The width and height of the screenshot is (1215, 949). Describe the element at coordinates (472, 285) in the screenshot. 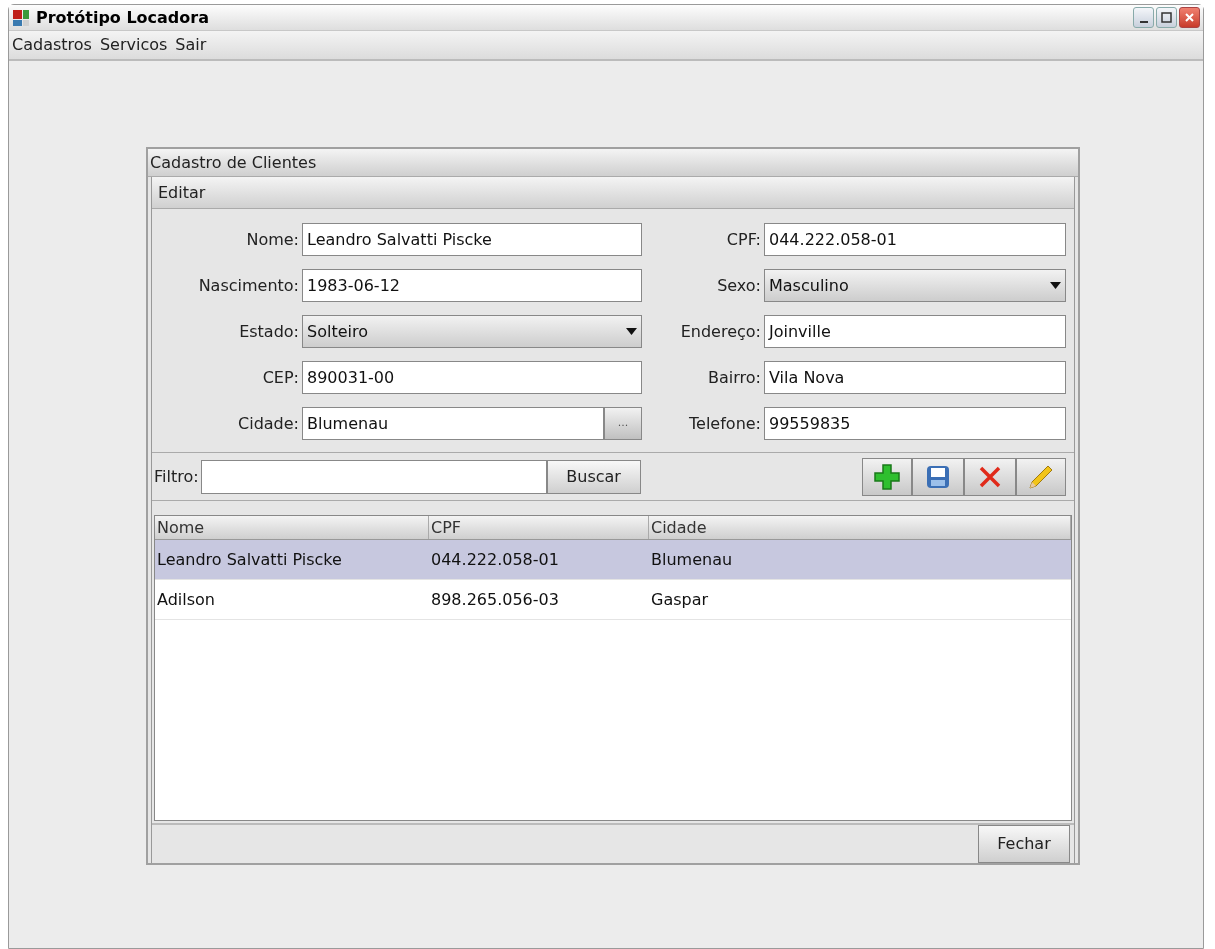

I see `text-field: 1983-06-12` at that location.